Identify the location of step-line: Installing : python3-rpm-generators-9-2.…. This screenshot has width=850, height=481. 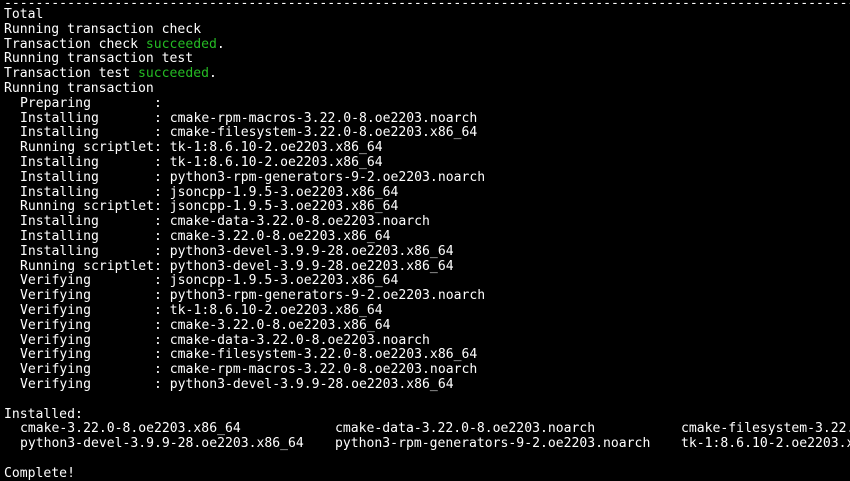
(427, 177).